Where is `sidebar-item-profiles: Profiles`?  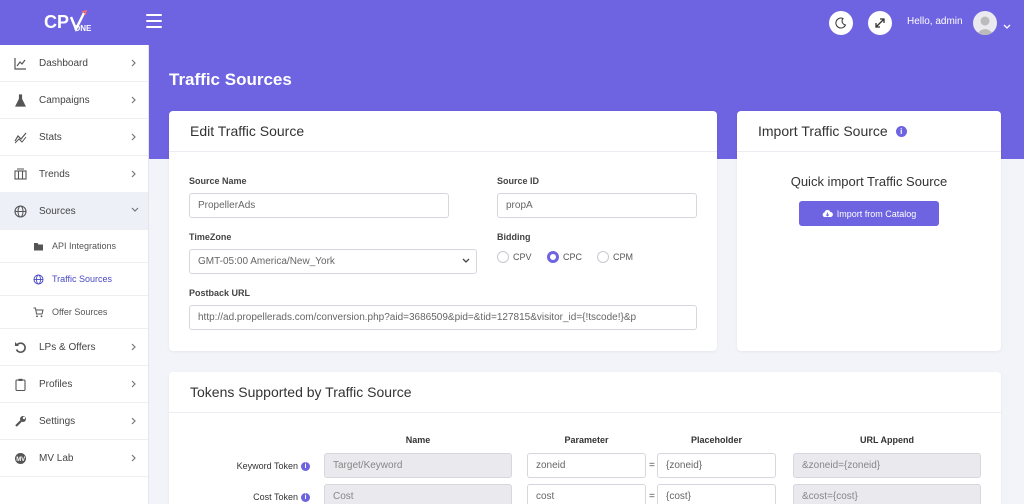 sidebar-item-profiles: Profiles is located at coordinates (74, 384).